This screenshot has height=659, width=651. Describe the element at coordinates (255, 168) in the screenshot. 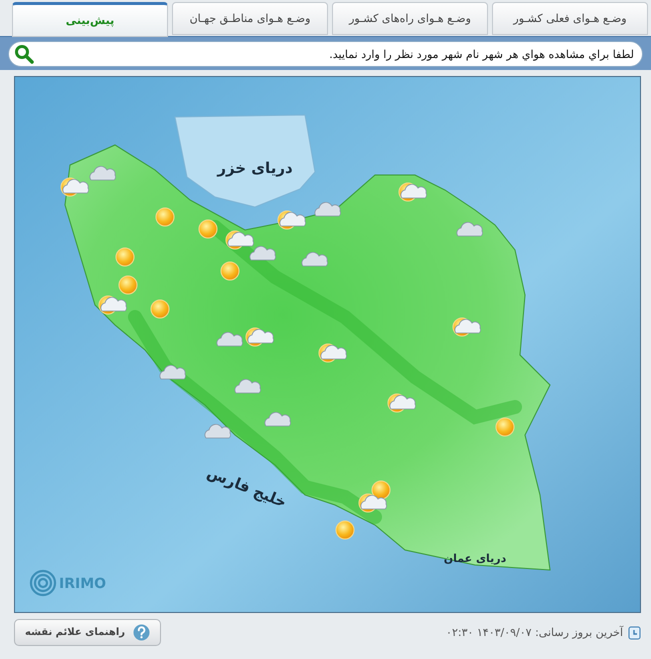

I see `sea-label: دریای خزر` at that location.